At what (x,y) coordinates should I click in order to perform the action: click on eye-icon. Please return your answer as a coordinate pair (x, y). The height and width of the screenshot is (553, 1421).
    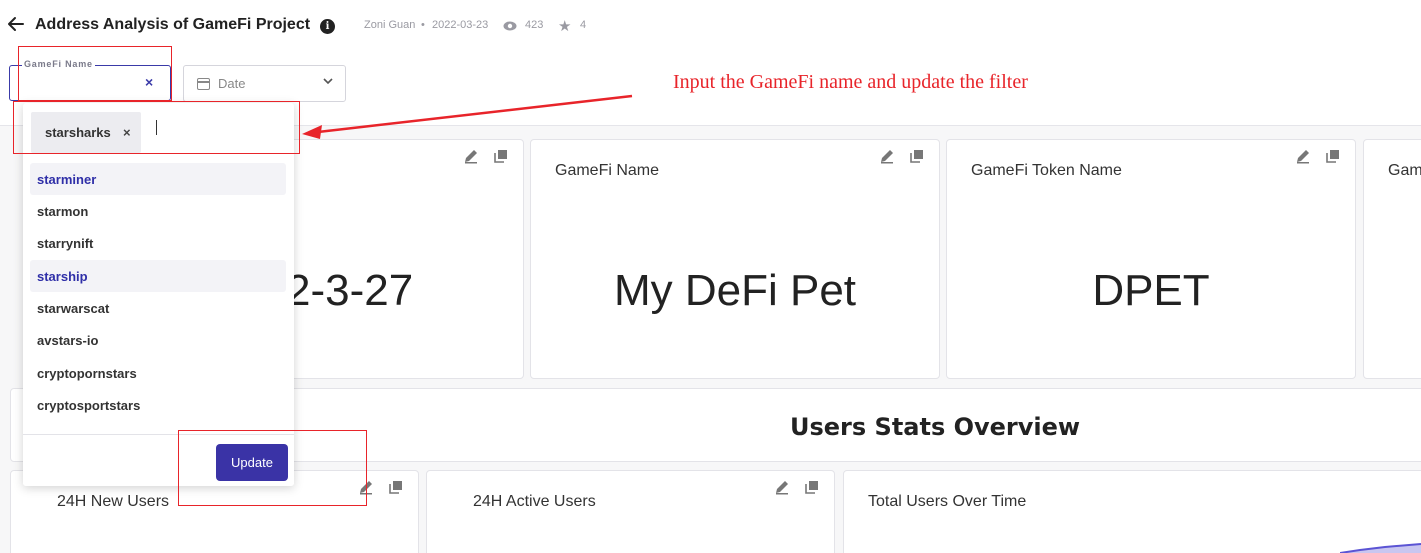
    Looking at the image, I should click on (510, 26).